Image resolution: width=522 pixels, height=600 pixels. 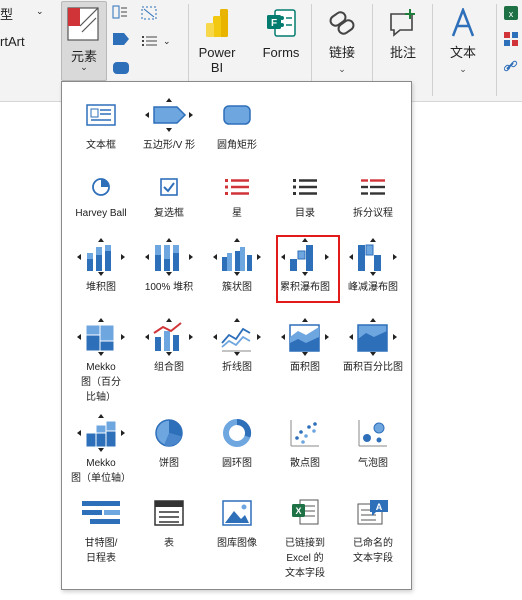 I want to click on comment-label: 批注, so click(x=402, y=52).